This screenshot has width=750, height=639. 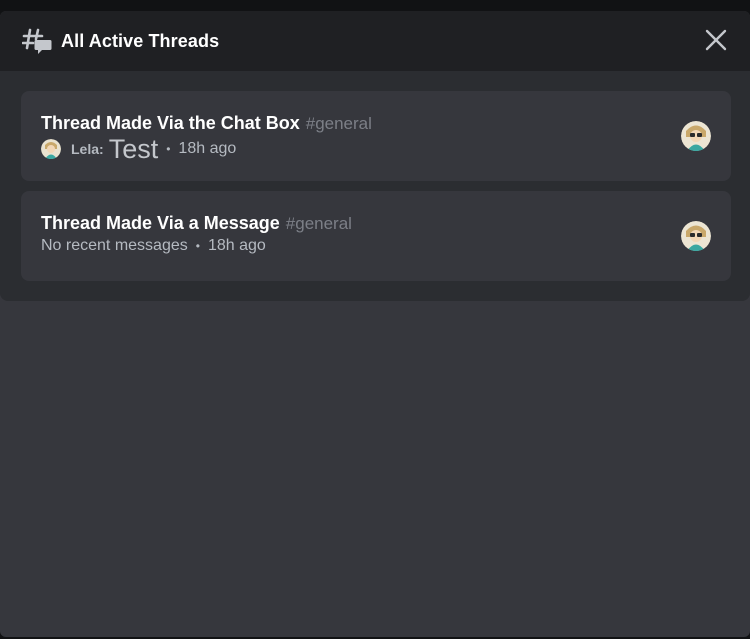 I want to click on close-icon, so click(x=716, y=40).